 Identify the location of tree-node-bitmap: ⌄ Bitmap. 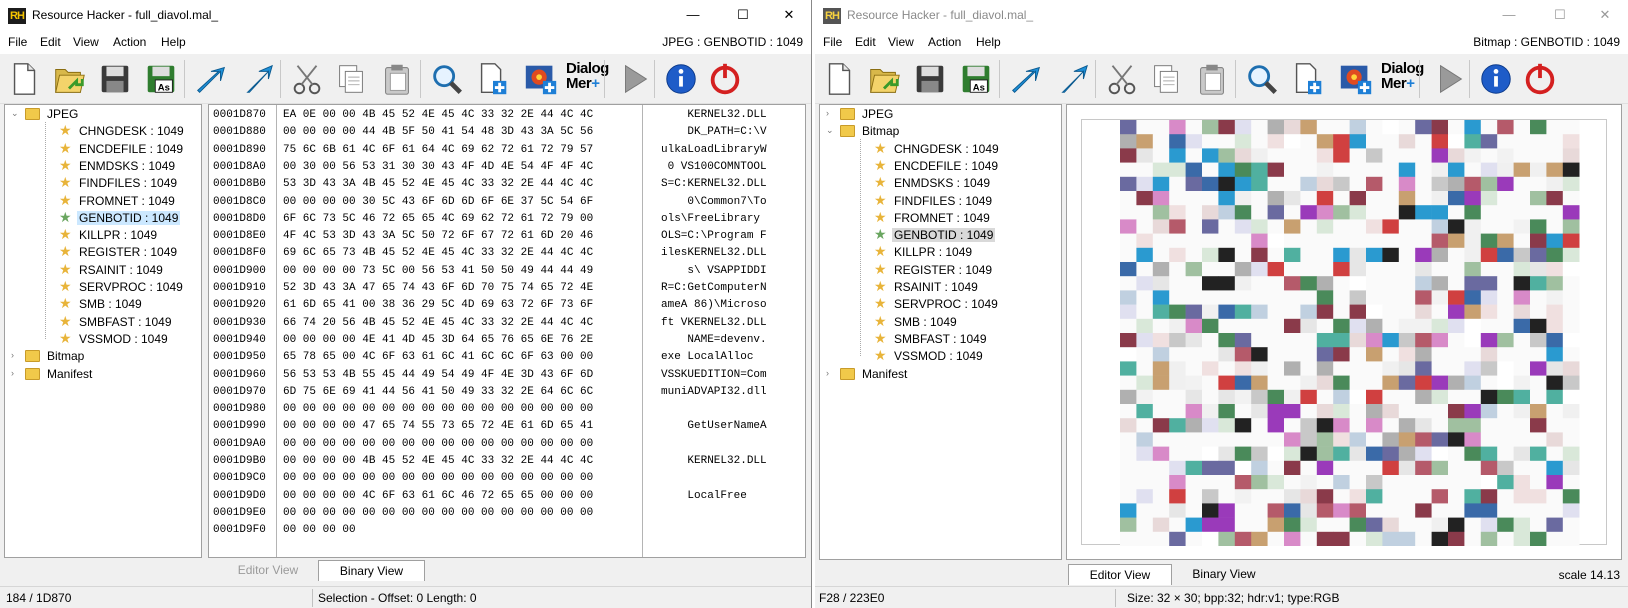
(916, 131).